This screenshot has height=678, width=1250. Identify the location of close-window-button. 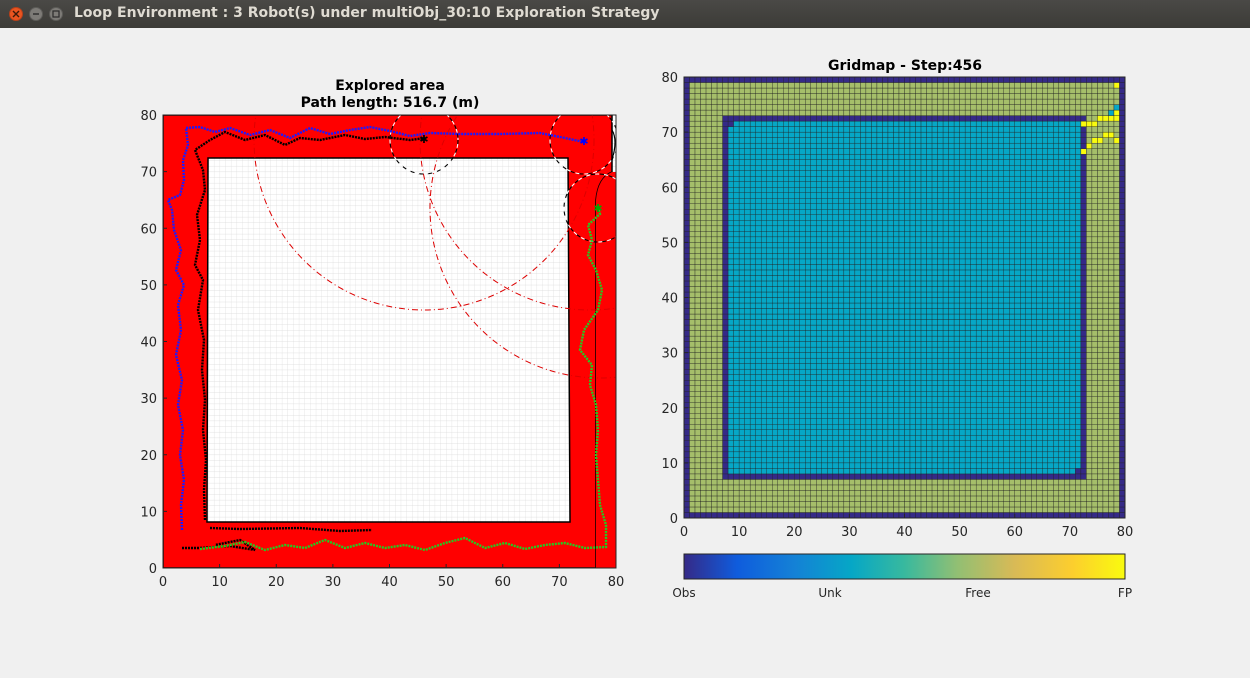
(16, 14).